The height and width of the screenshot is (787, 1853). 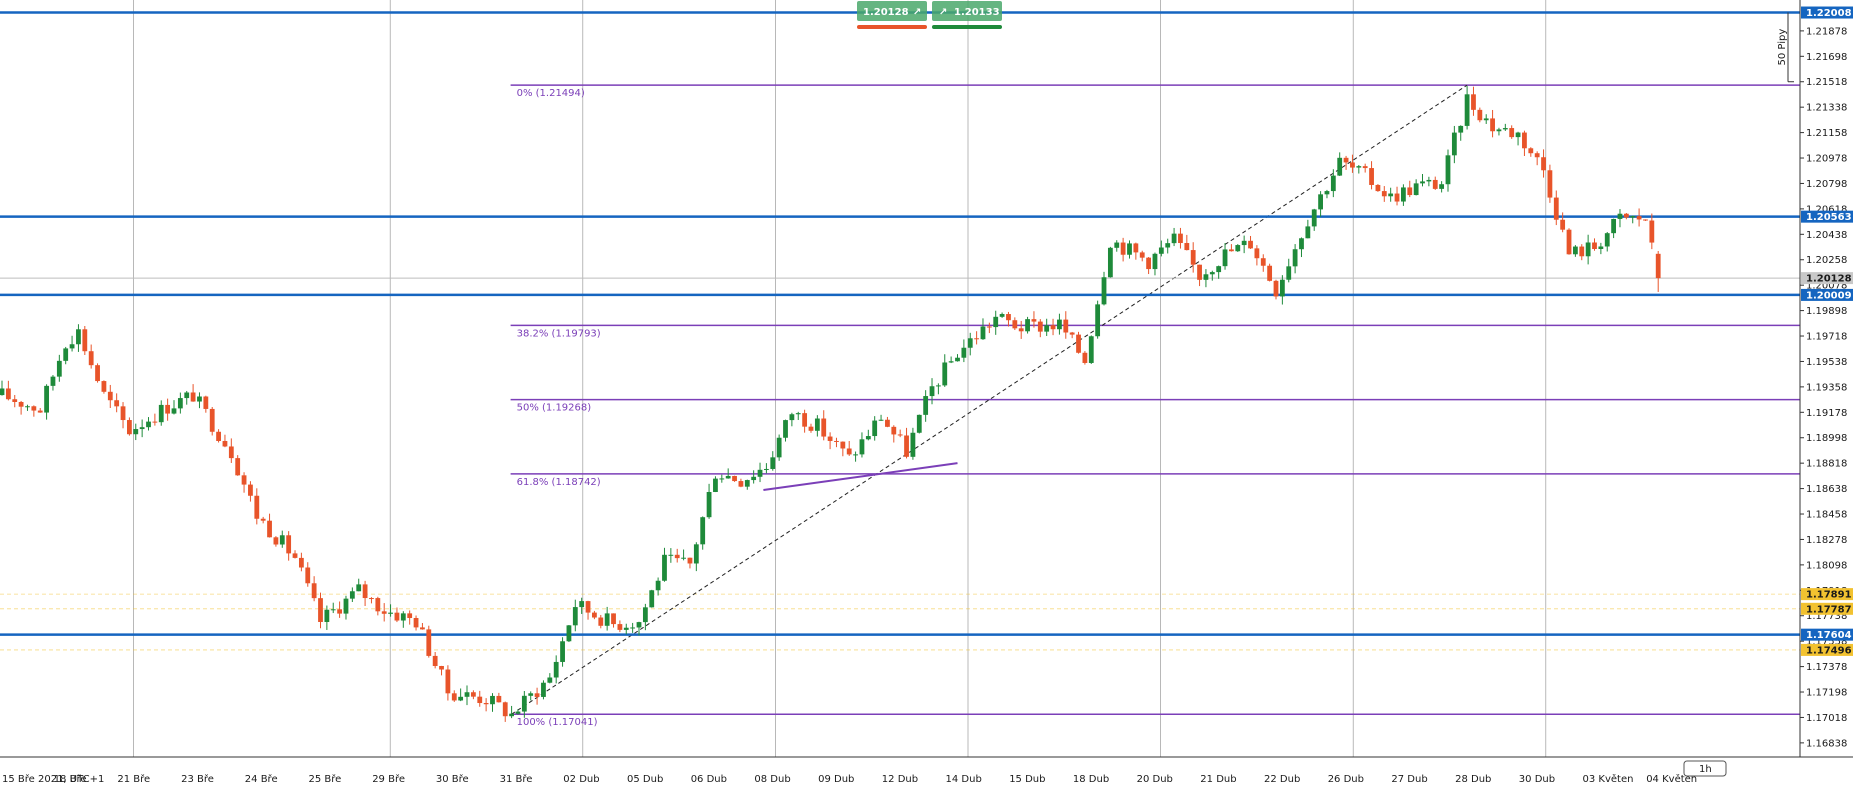 What do you see at coordinates (1827, 295) in the screenshot?
I see `level-price-tag: 1.20009` at bounding box center [1827, 295].